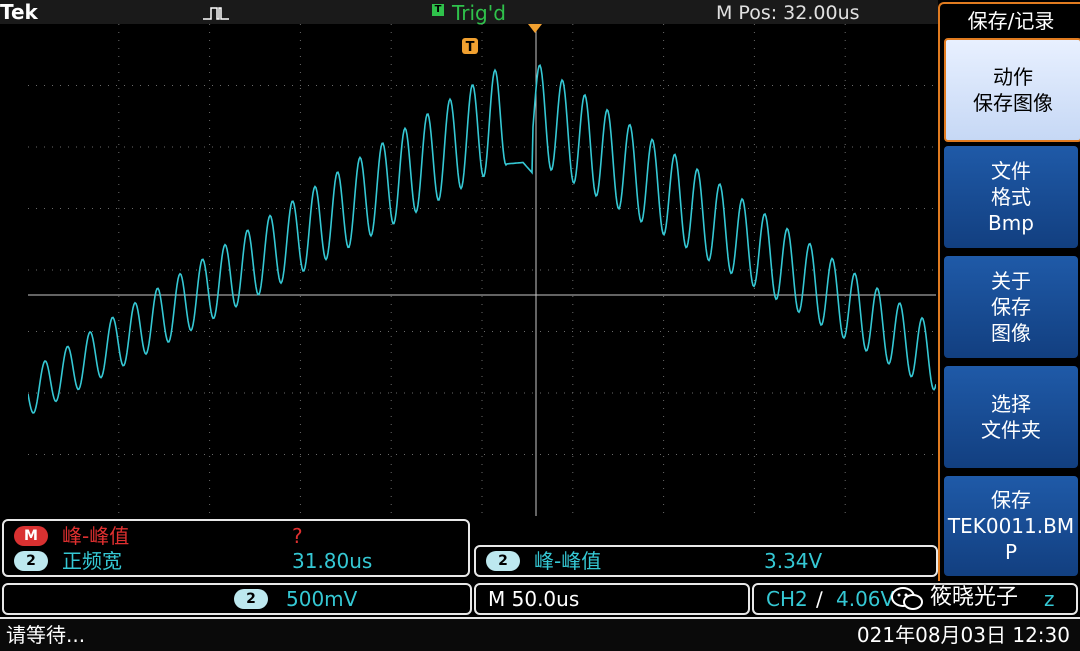 The image size is (1080, 651). Describe the element at coordinates (612, 599) in the screenshot. I see `timebase-readout: M 50.0us` at that location.